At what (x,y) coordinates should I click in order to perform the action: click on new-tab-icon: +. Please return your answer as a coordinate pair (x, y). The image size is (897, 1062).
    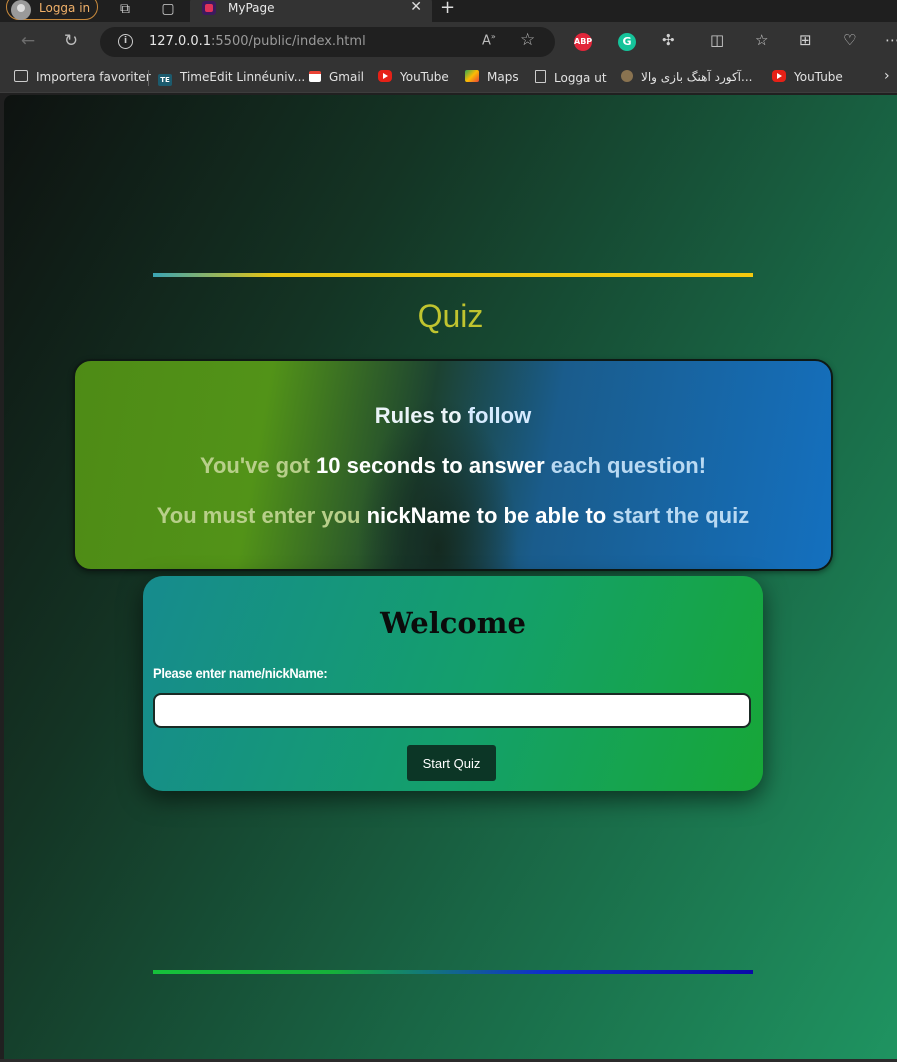
    Looking at the image, I should click on (447, 9).